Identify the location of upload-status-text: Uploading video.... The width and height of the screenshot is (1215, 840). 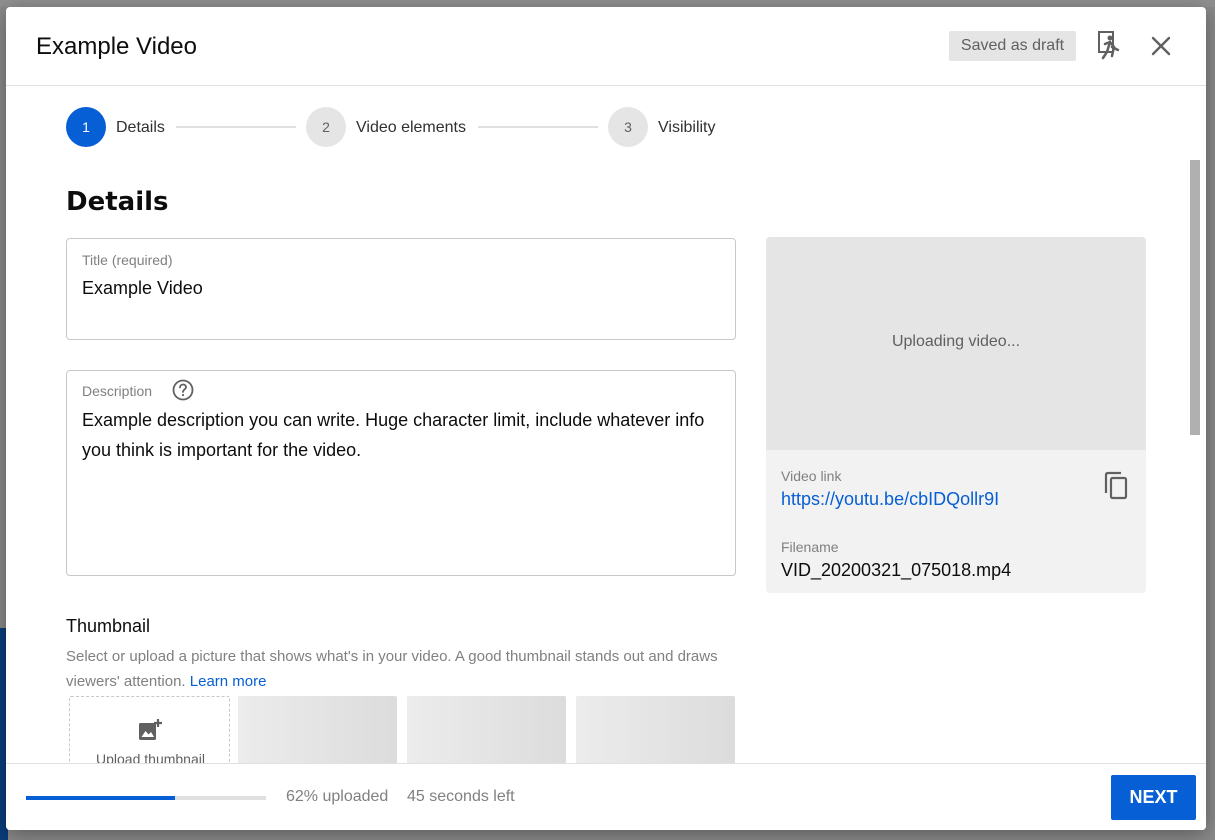
(956, 341).